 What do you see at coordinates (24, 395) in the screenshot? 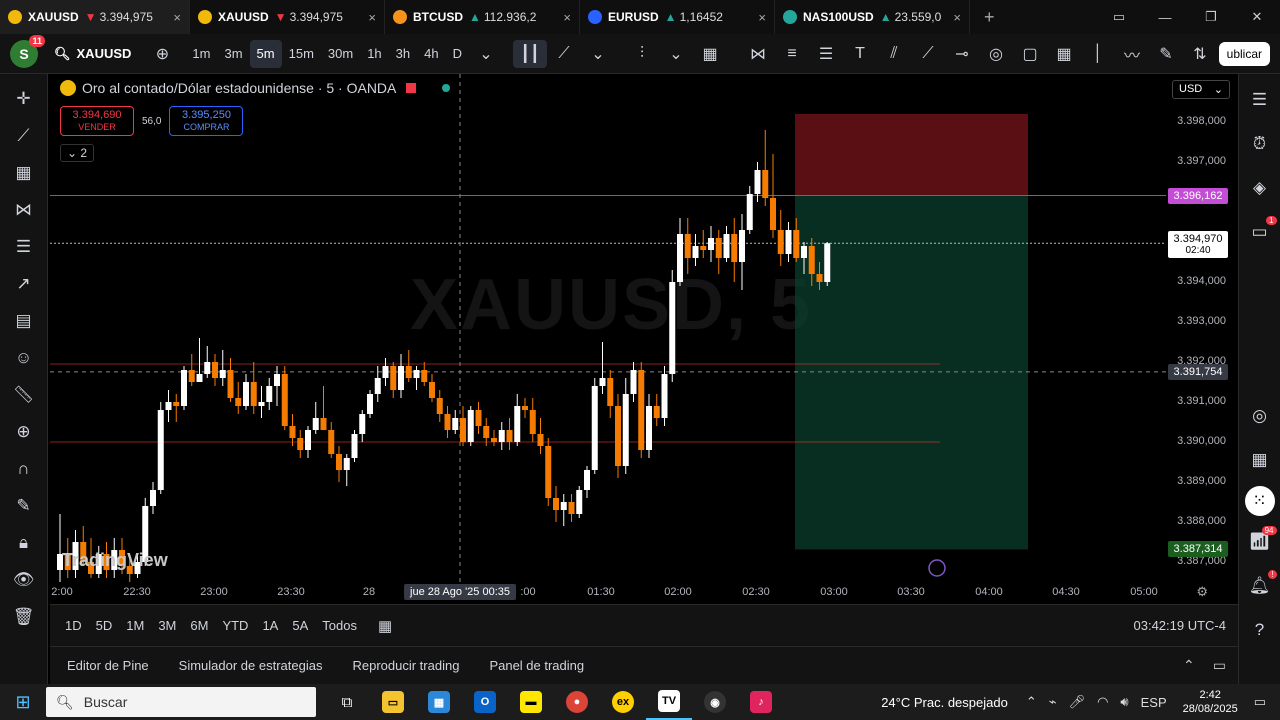
I see `ruler-icon: 📏︎` at bounding box center [24, 395].